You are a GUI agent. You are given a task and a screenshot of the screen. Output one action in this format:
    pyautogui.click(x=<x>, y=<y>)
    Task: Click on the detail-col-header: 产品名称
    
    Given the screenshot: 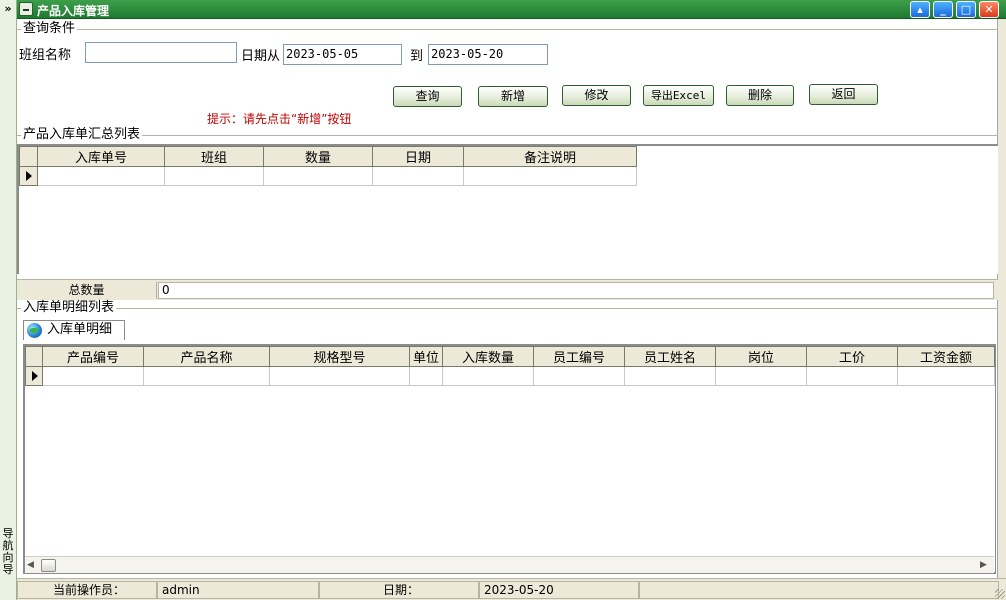 What is the action you would take?
    pyautogui.click(x=206, y=356)
    